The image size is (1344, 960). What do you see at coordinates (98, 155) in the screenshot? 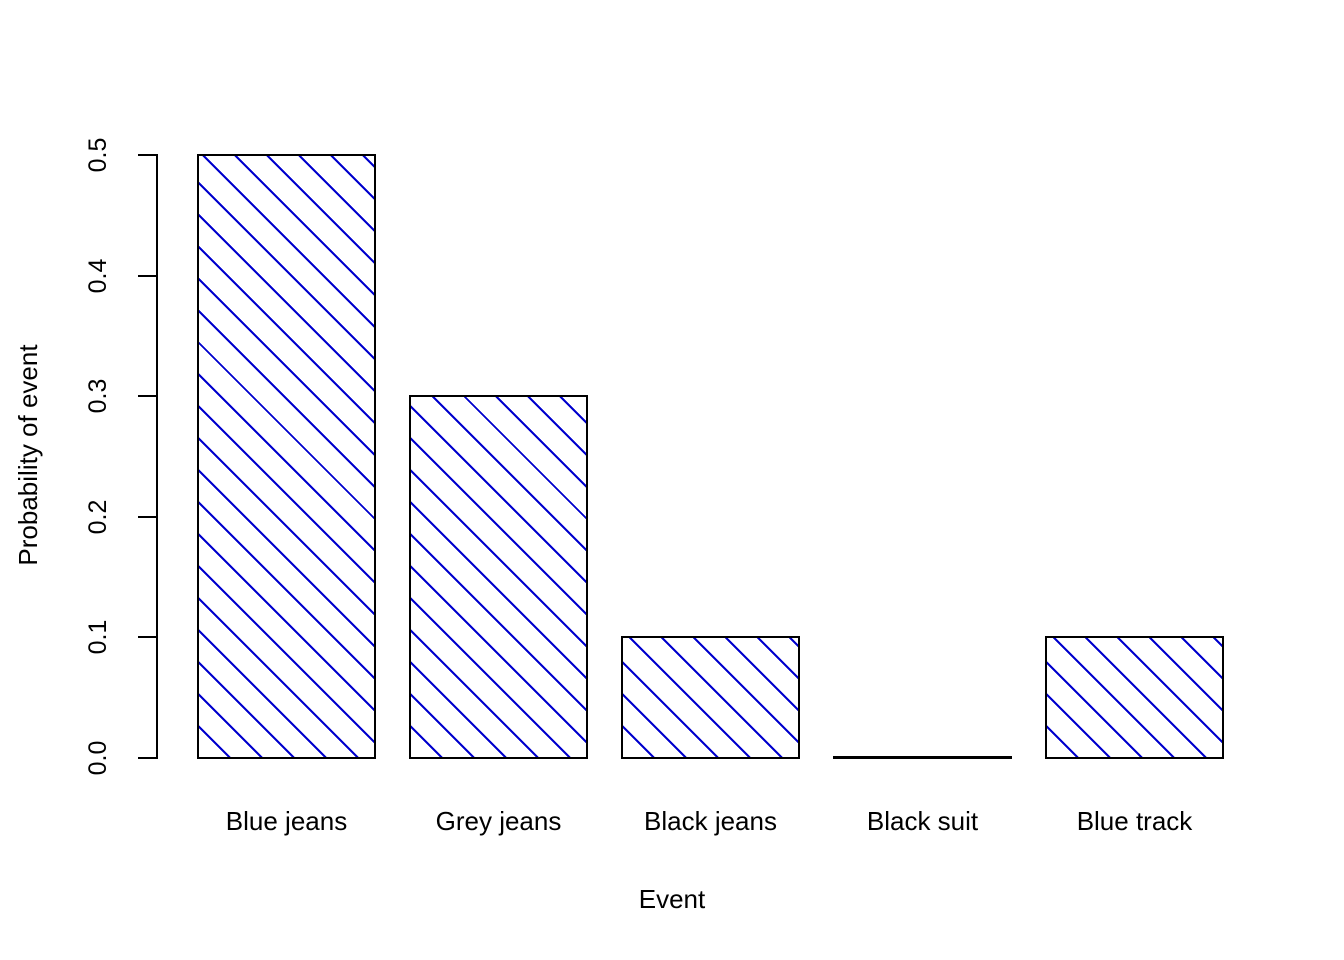
I see `y-axis-tick-label-5: 0.5` at bounding box center [98, 155].